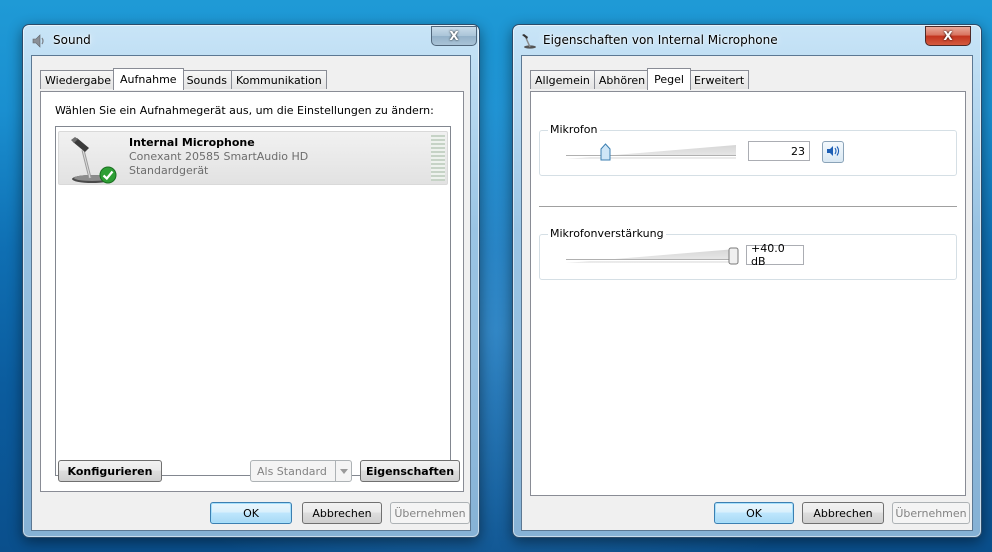 This screenshot has width=992, height=552. I want to click on set-default-button: Als Standard, so click(301, 471).